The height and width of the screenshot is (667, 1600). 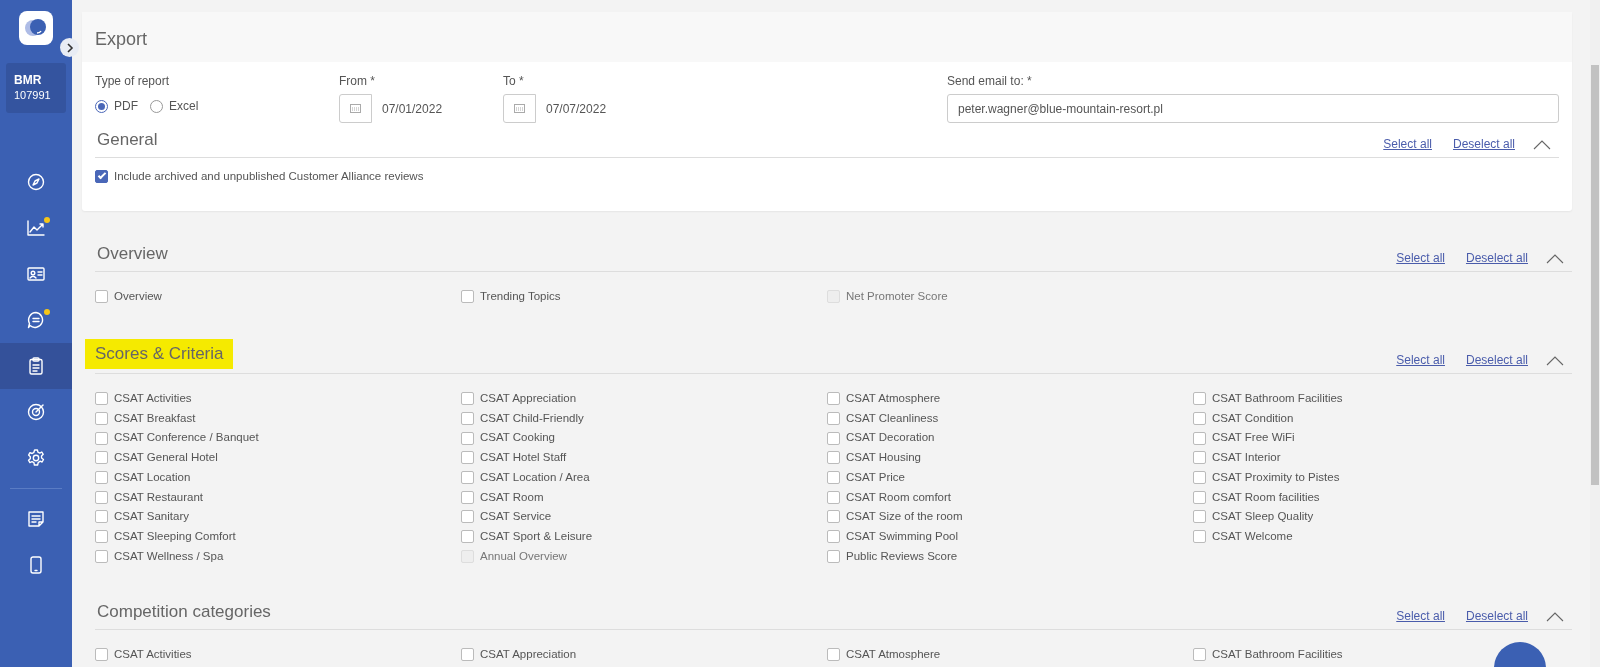 What do you see at coordinates (69, 47) in the screenshot?
I see `expand-button` at bounding box center [69, 47].